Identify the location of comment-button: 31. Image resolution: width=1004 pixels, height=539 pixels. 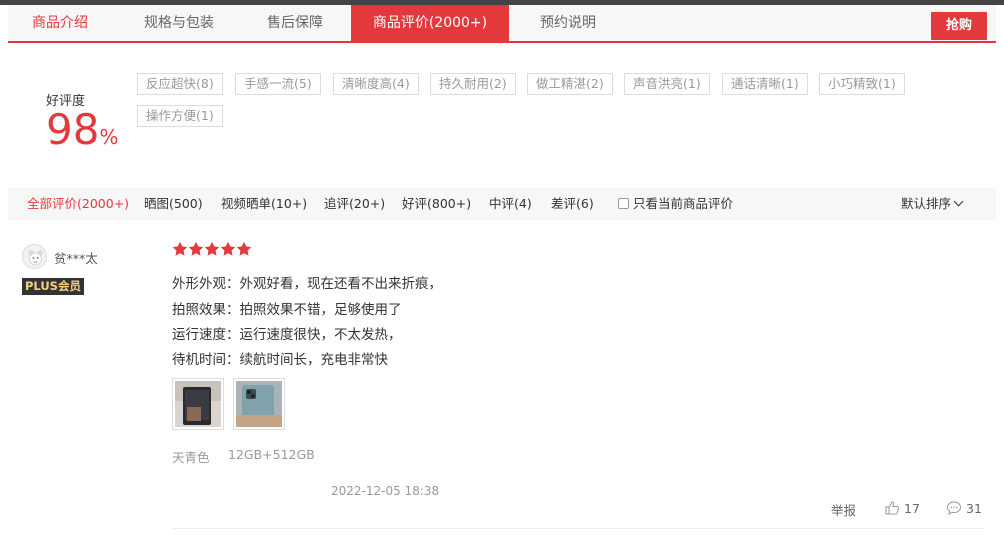
(964, 508).